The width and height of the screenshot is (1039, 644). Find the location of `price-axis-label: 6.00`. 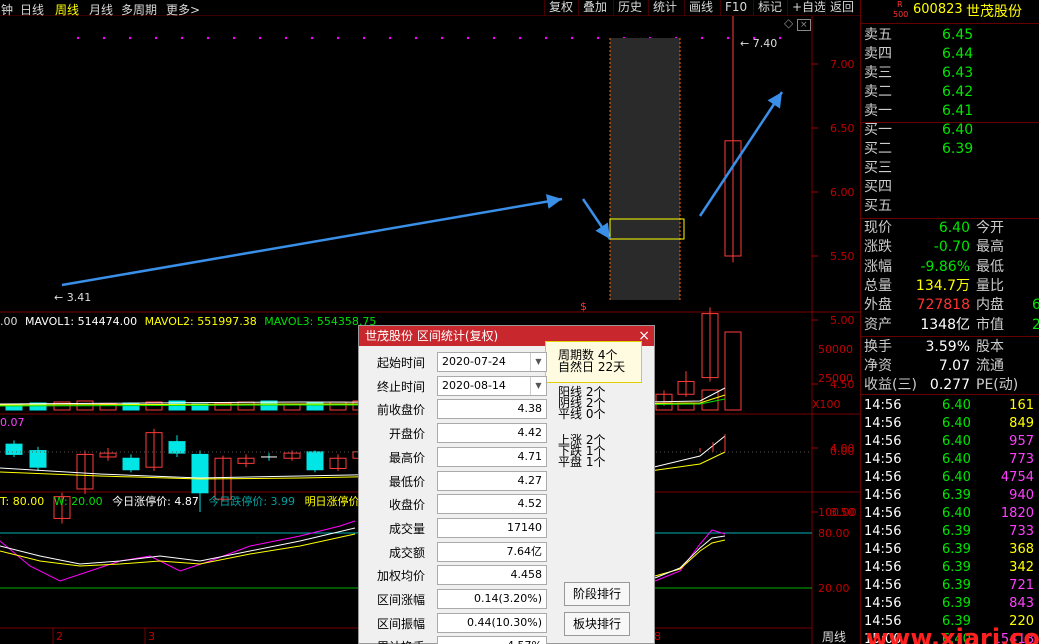

price-axis-label: 6.00 is located at coordinates (842, 192).